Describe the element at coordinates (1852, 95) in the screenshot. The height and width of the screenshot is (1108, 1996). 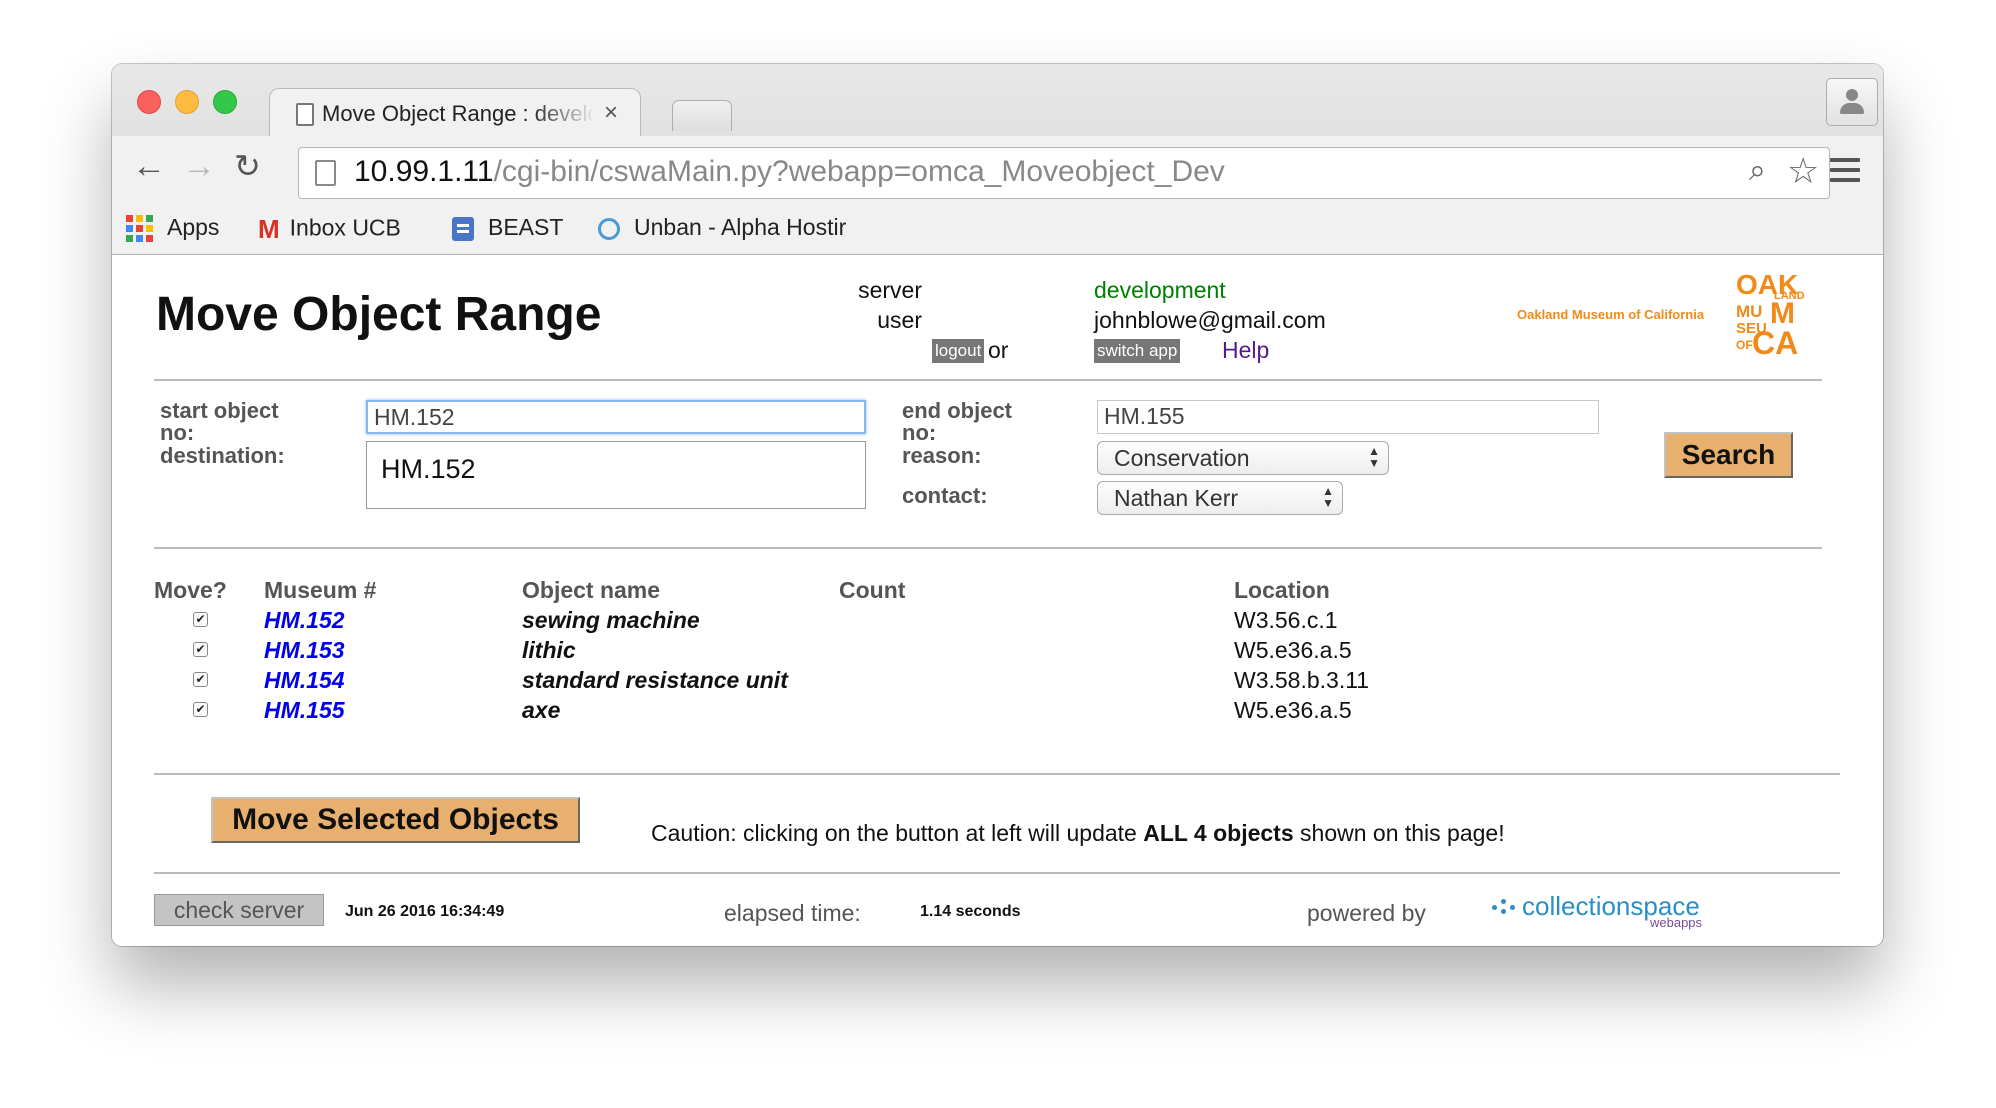
I see `person-icon` at that location.